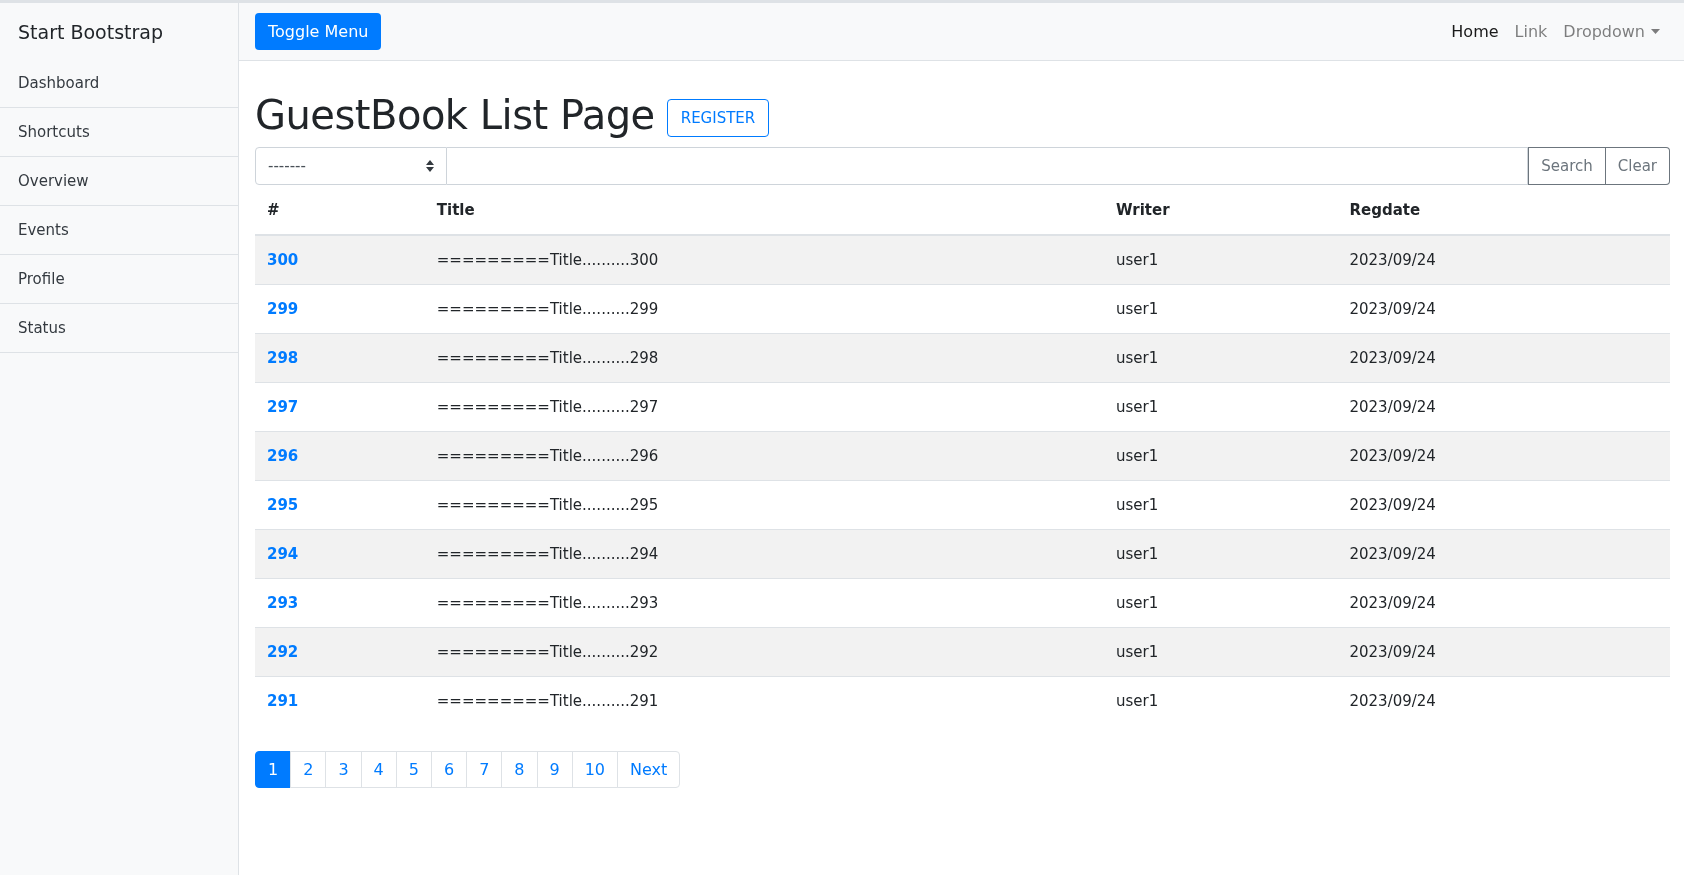 Image resolution: width=1684 pixels, height=875 pixels. What do you see at coordinates (283, 554) in the screenshot?
I see `post-number-link: 294` at bounding box center [283, 554].